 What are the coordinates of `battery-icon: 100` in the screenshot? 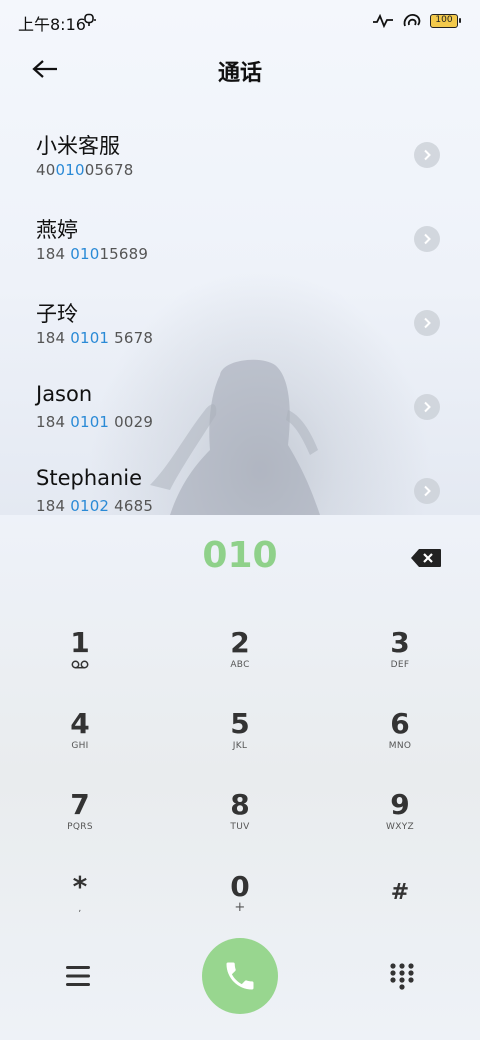 It's located at (445, 21).